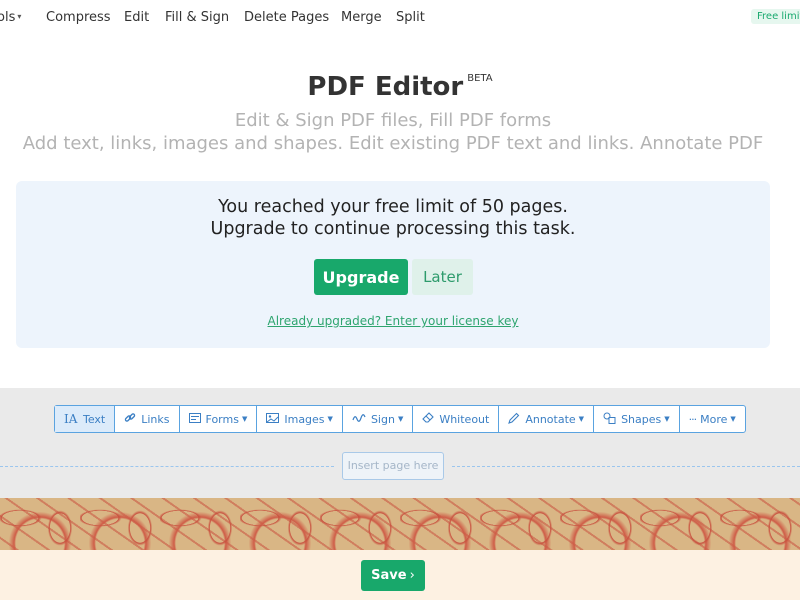  Describe the element at coordinates (480, 78) in the screenshot. I see `beta-badge: BETA` at that location.